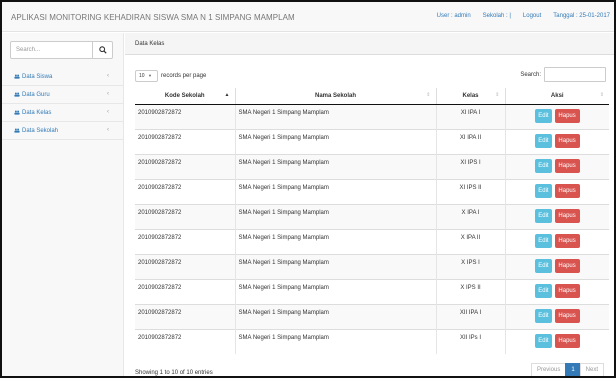 The height and width of the screenshot is (378, 616). What do you see at coordinates (62, 77) in the screenshot?
I see `sidebar-item-data-siswa: Data Siswa ‹` at bounding box center [62, 77].